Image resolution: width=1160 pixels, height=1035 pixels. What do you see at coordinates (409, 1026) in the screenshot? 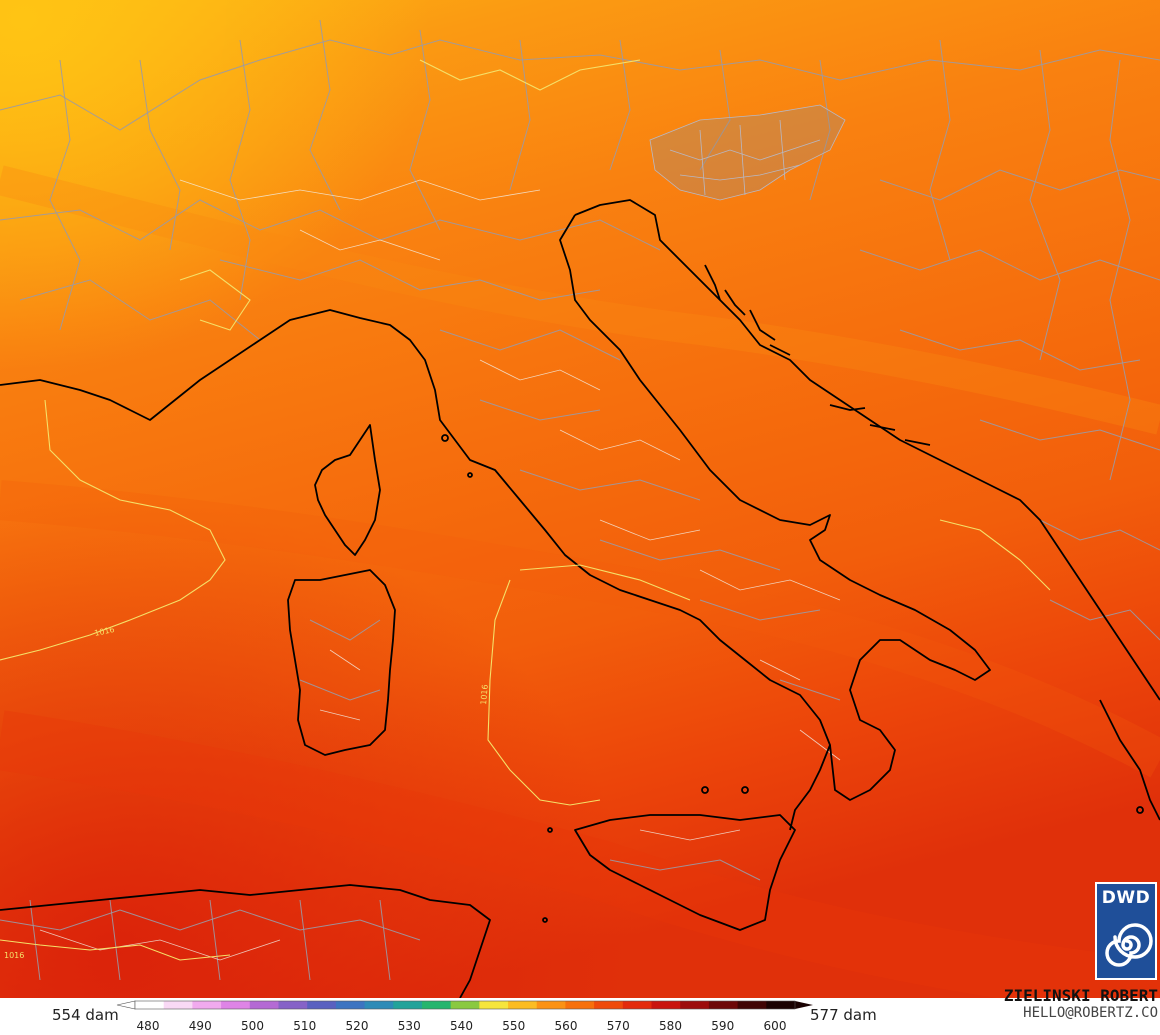
I see `colorbar-tick-label: 530` at bounding box center [409, 1026].